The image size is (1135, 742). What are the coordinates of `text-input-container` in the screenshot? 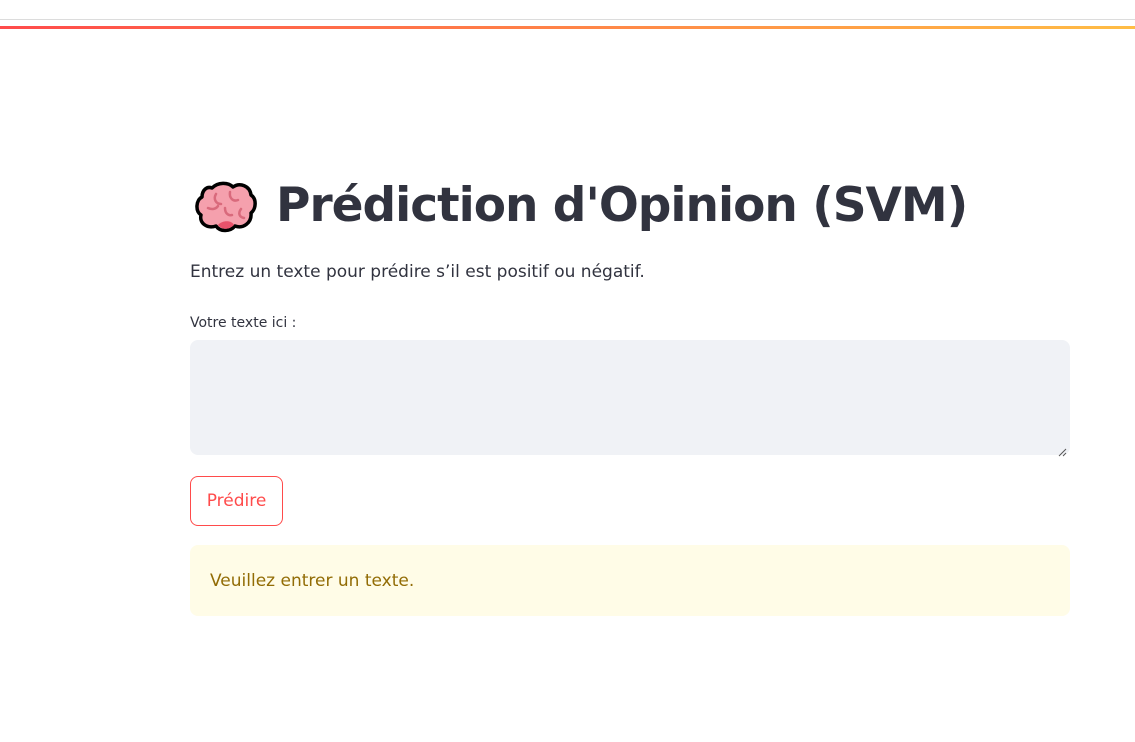 It's located at (630, 398).